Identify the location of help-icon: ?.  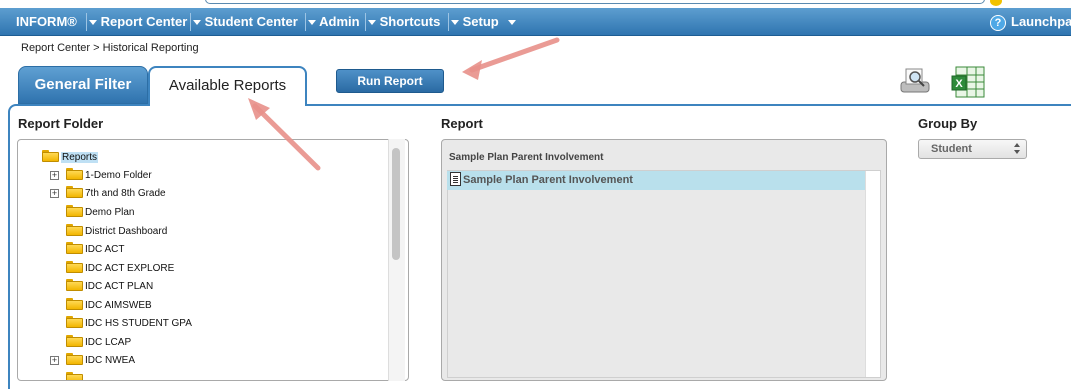
(998, 22).